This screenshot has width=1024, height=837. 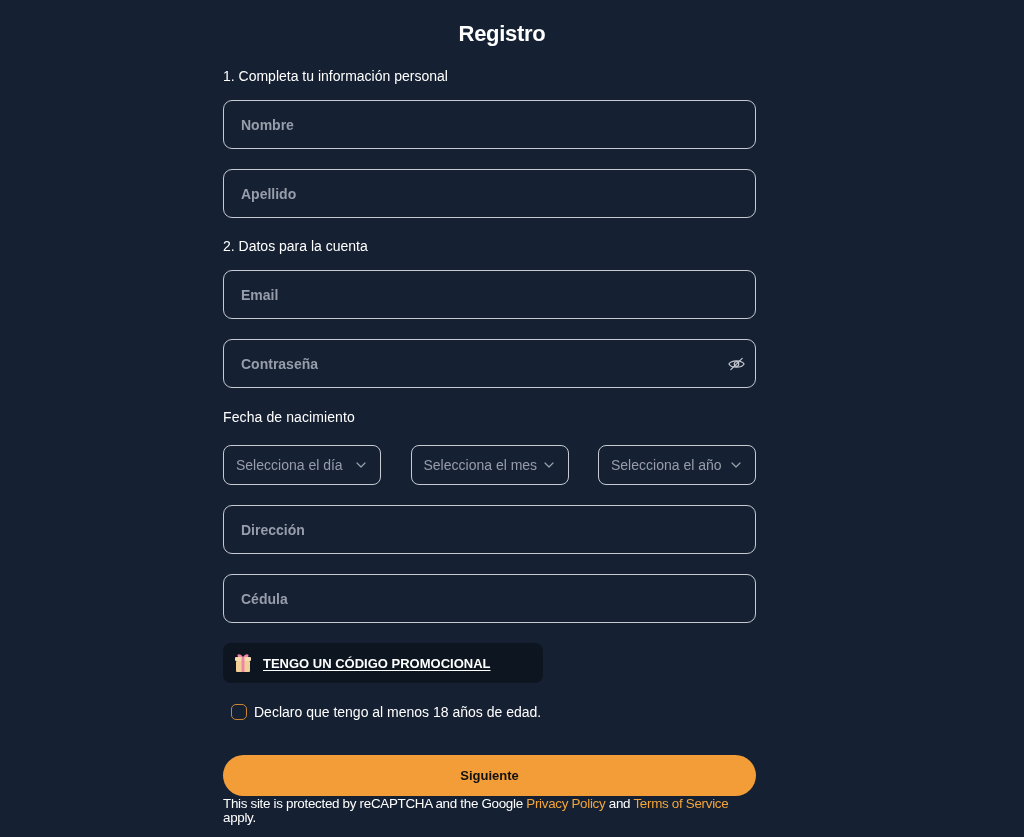 I want to click on input-field: Email, so click(x=489, y=294).